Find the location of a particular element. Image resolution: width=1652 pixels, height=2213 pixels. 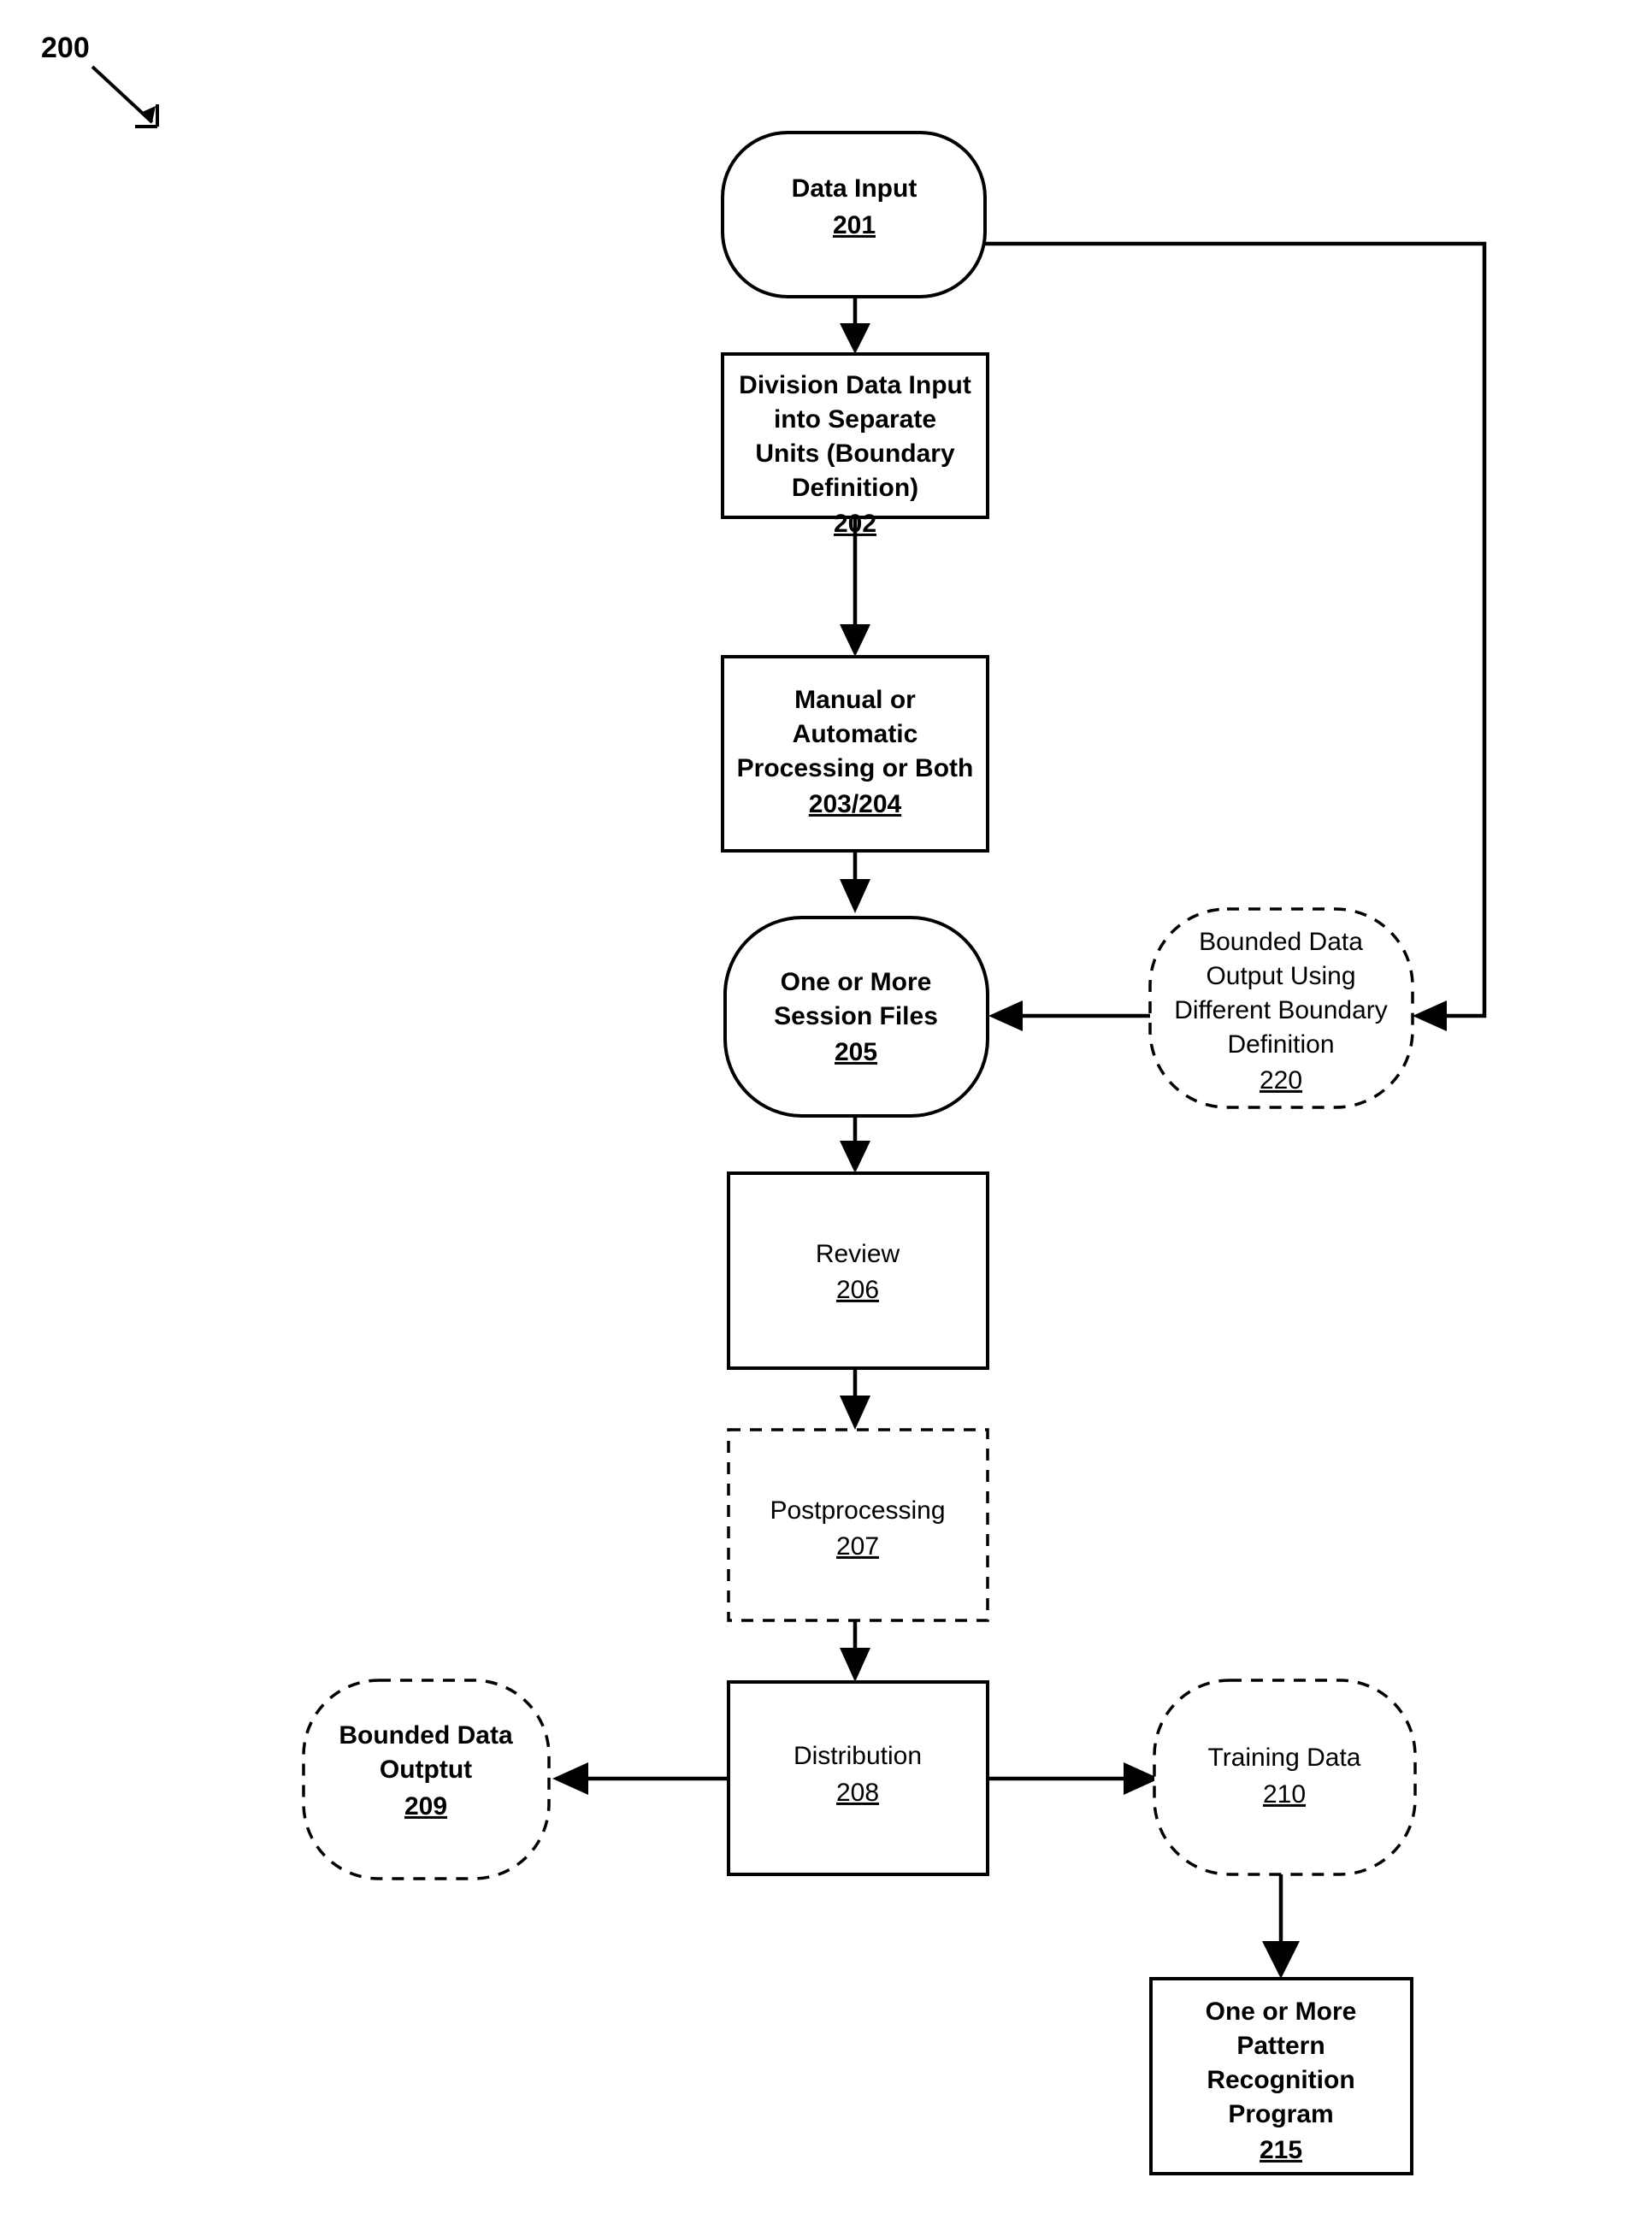

node-215-line-3: Program is located at coordinates (1280, 2114).